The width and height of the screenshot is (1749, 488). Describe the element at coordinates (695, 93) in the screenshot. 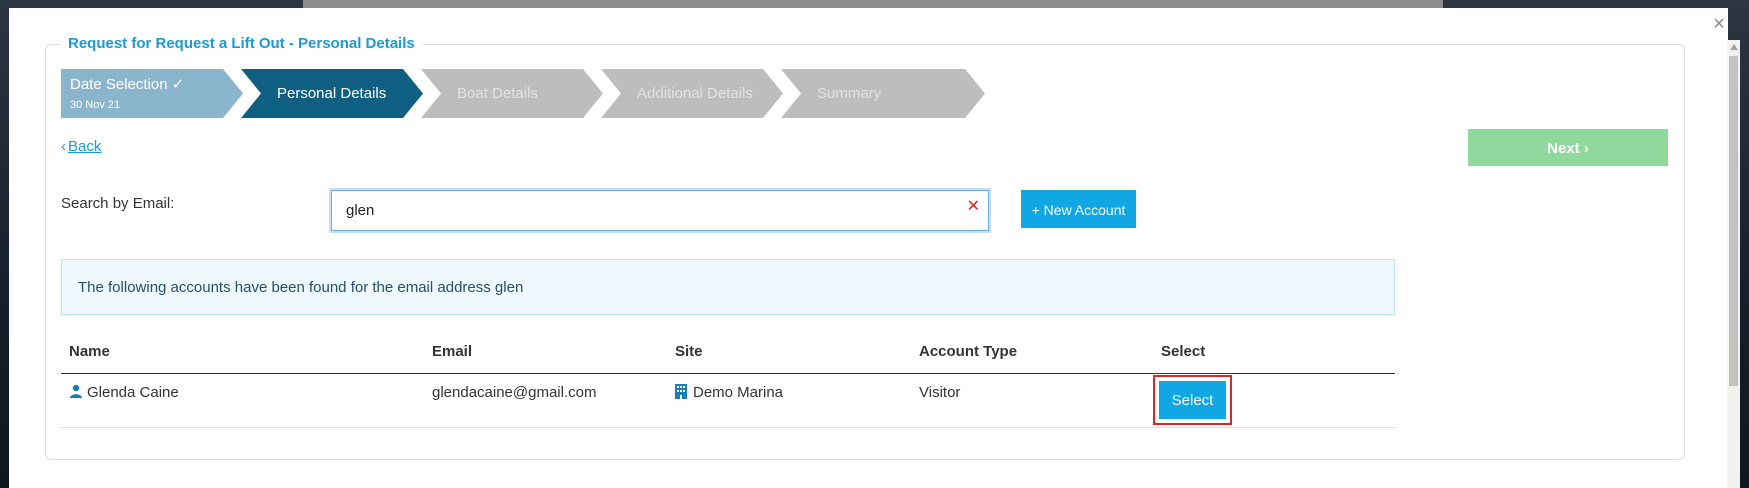

I see `wizard-step-label: Additional Details` at that location.